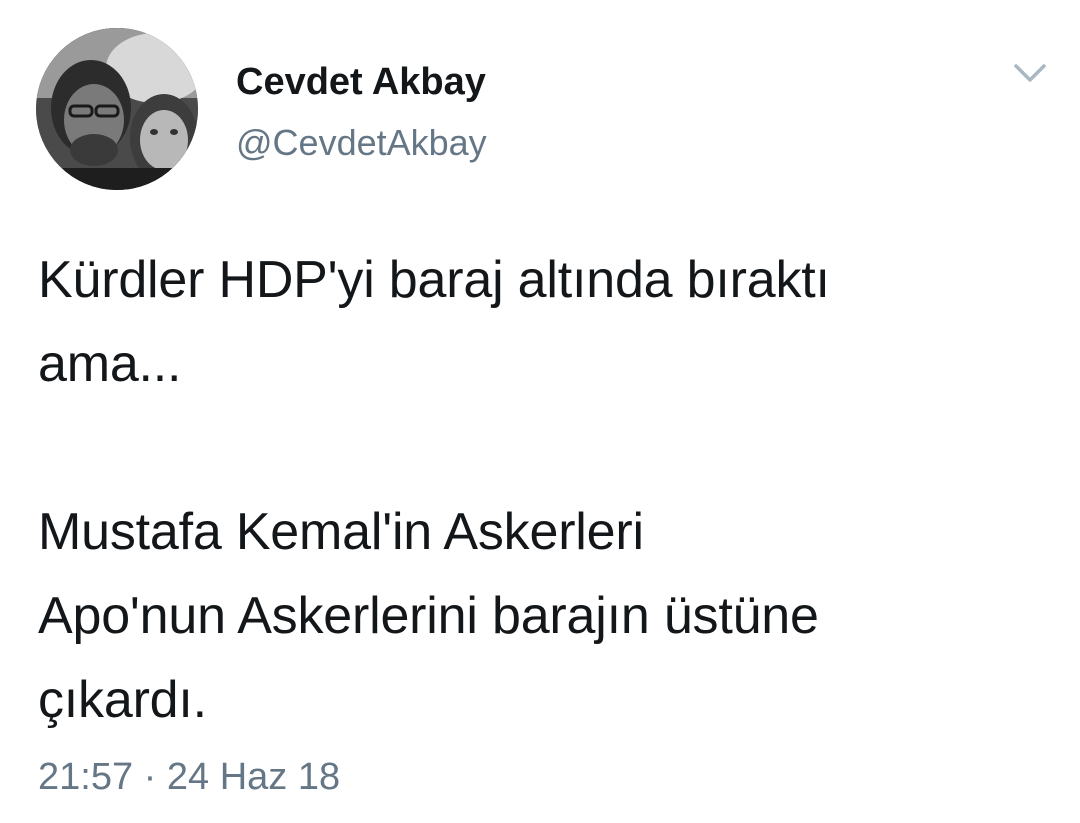 Image resolution: width=1080 pixels, height=823 pixels. I want to click on chevron-down-icon, so click(1030, 73).